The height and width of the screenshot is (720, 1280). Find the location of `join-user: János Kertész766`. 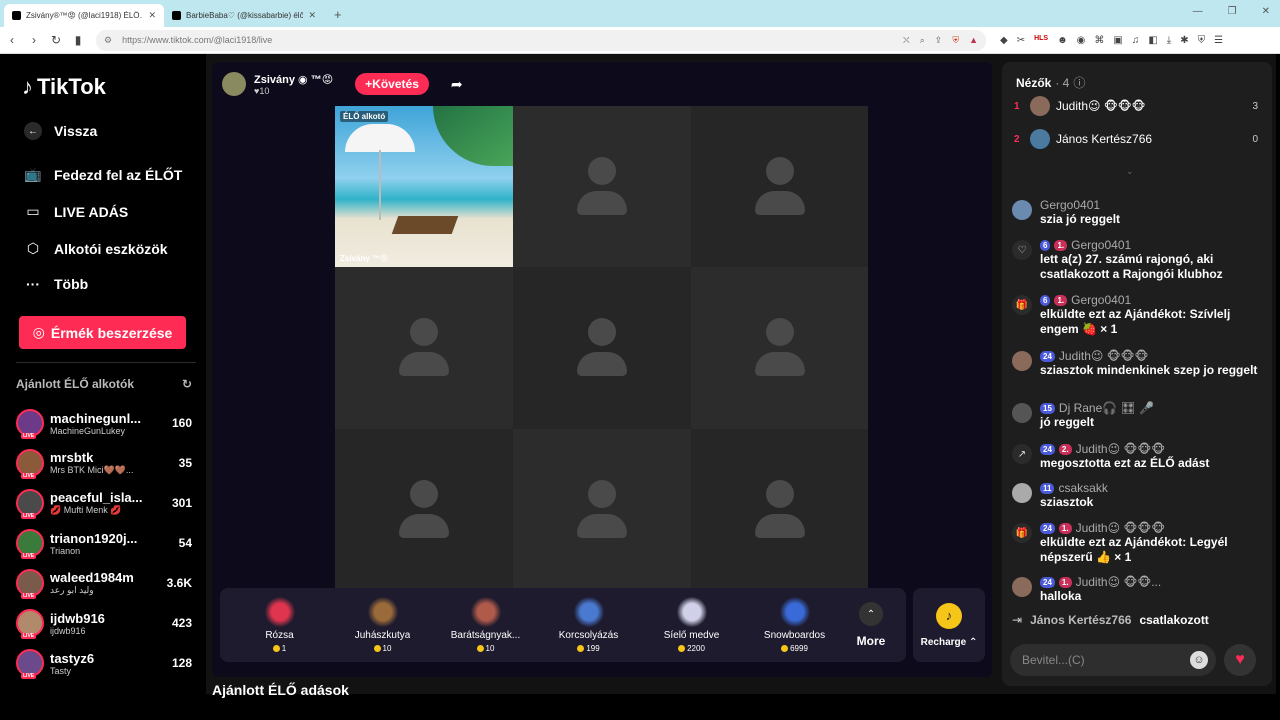

join-user: János Kertész766 is located at coordinates (1080, 620).